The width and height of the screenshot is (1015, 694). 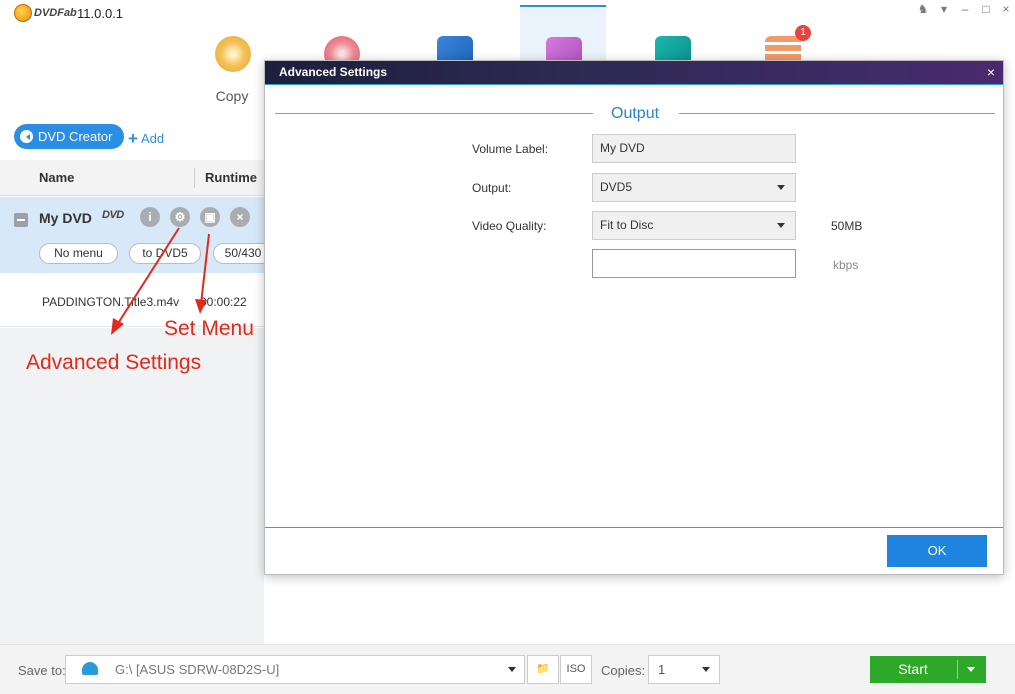 I want to click on section-rule-left, so click(x=434, y=113).